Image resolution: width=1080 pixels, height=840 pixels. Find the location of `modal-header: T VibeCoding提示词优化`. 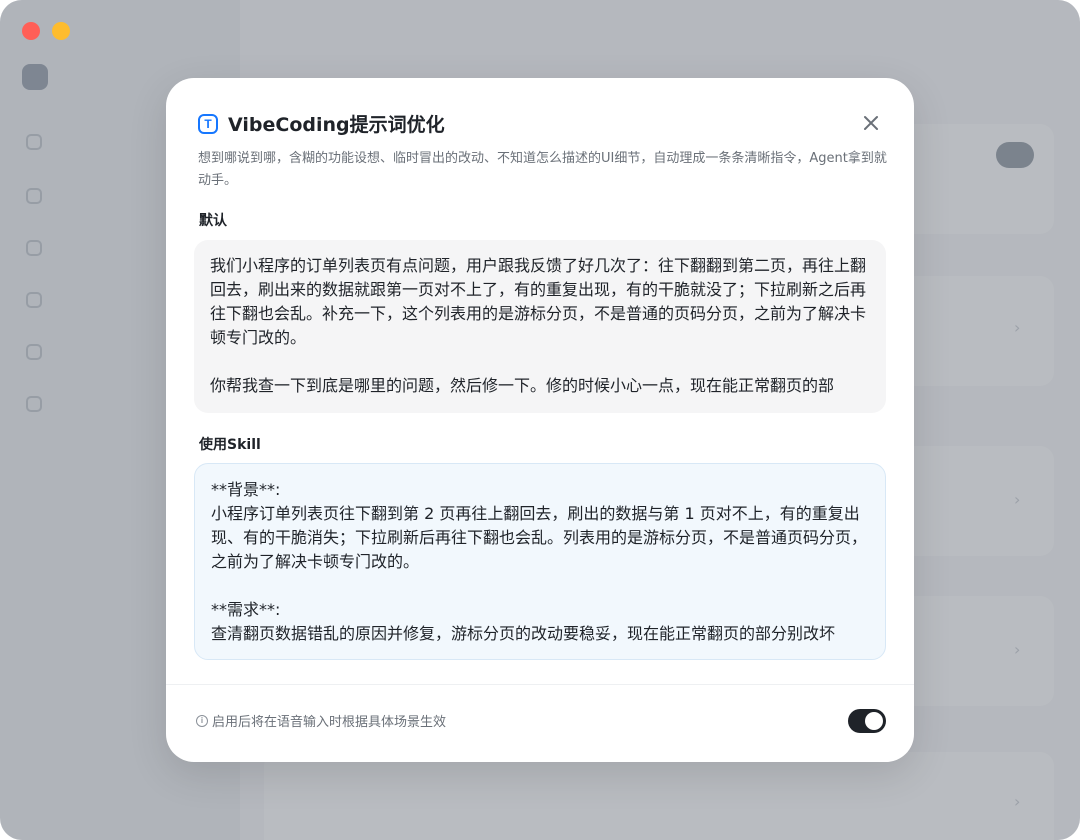

modal-header: T VibeCoding提示词优化 is located at coordinates (321, 123).